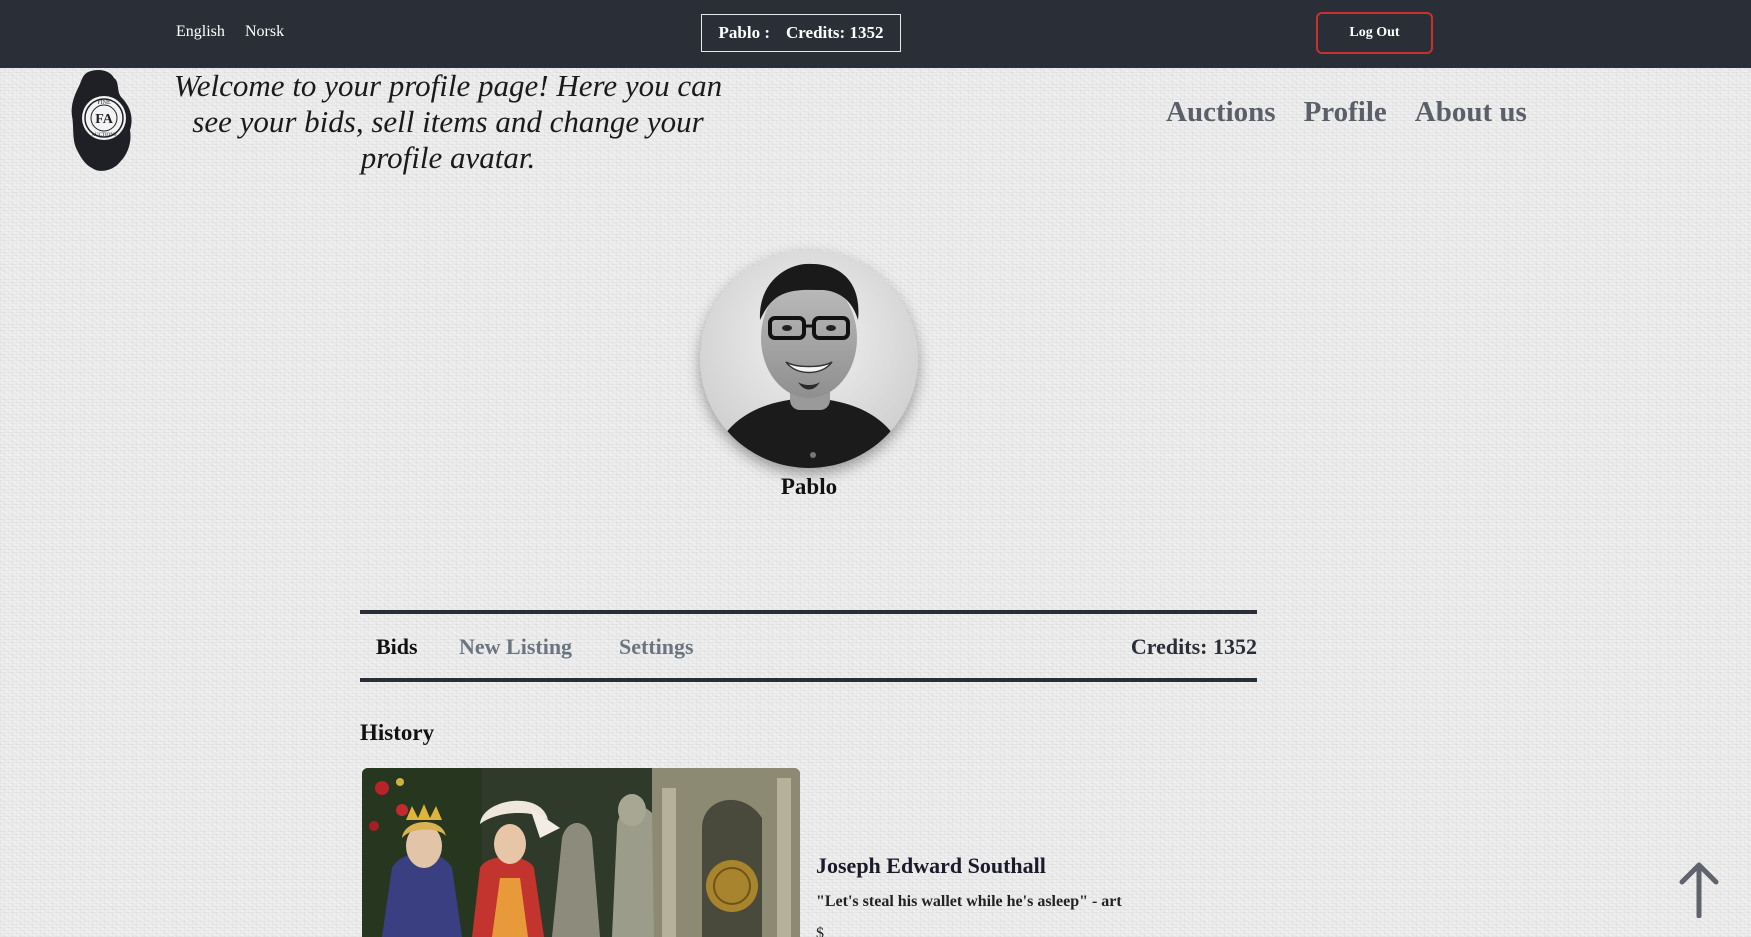  Describe the element at coordinates (1374, 33) in the screenshot. I see `logout-button: Log Out` at that location.